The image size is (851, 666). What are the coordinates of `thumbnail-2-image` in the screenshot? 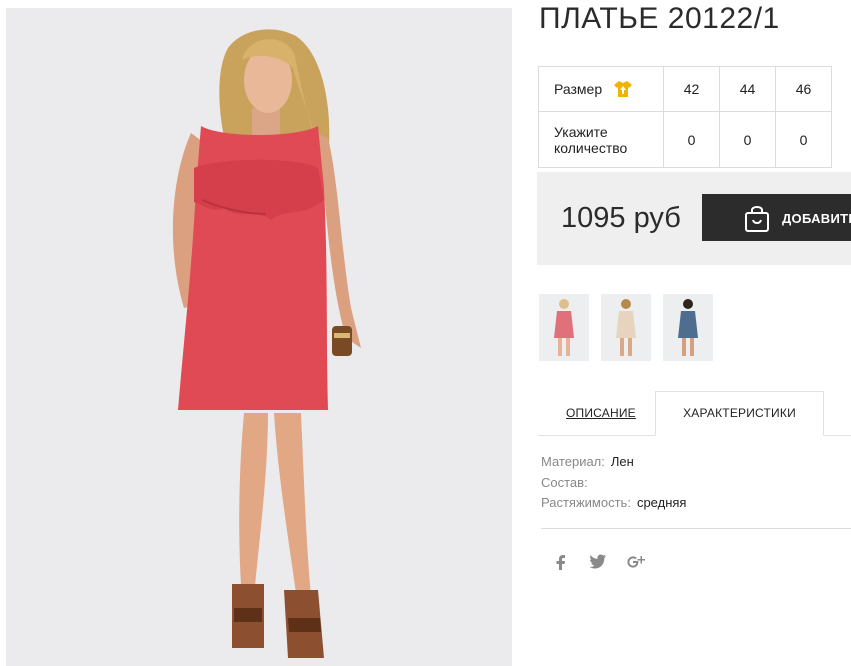 It's located at (626, 327).